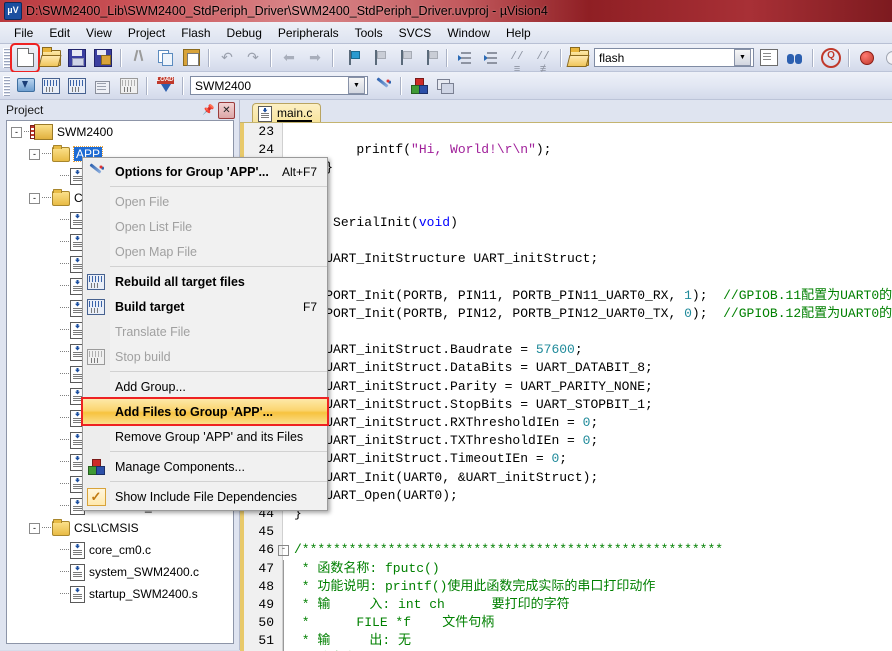 The image size is (892, 651). Describe the element at coordinates (383, 86) in the screenshot. I see `options-for-target-button` at that location.